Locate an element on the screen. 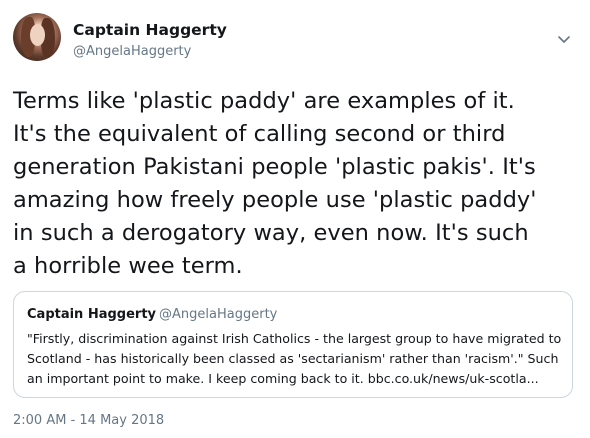  avatar is located at coordinates (37, 37).